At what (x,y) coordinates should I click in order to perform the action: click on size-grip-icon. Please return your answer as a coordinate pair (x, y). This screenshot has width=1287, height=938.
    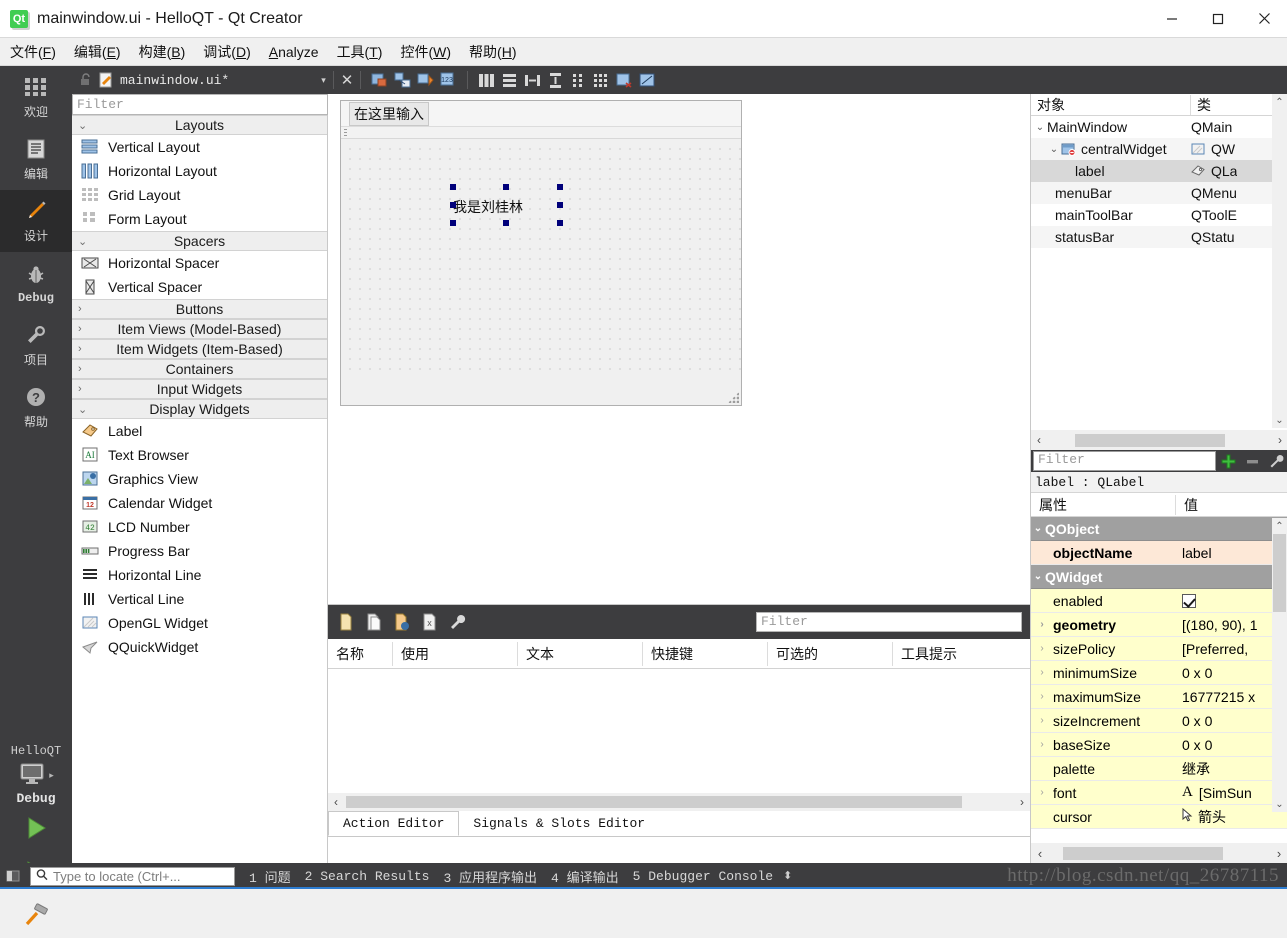
    Looking at the image, I should click on (733, 397).